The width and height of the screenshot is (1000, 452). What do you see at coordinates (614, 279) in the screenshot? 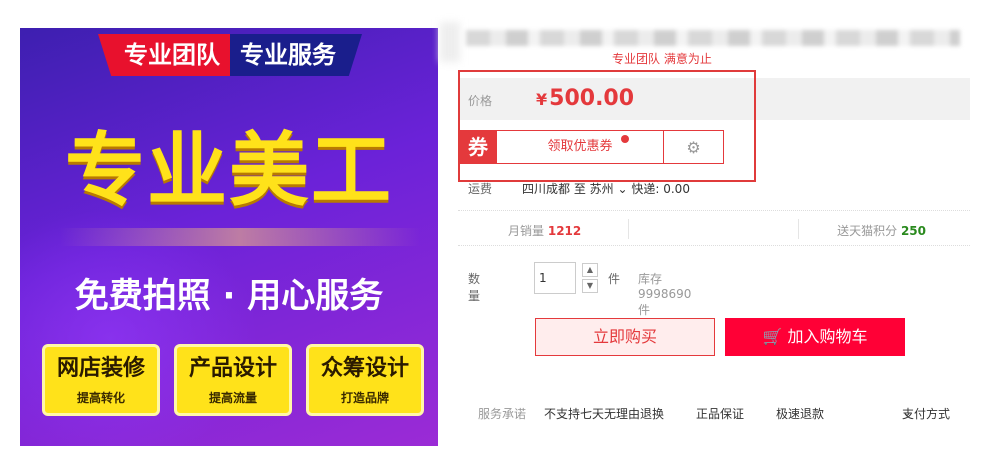
I see `quantity-unit: 件` at bounding box center [614, 279].